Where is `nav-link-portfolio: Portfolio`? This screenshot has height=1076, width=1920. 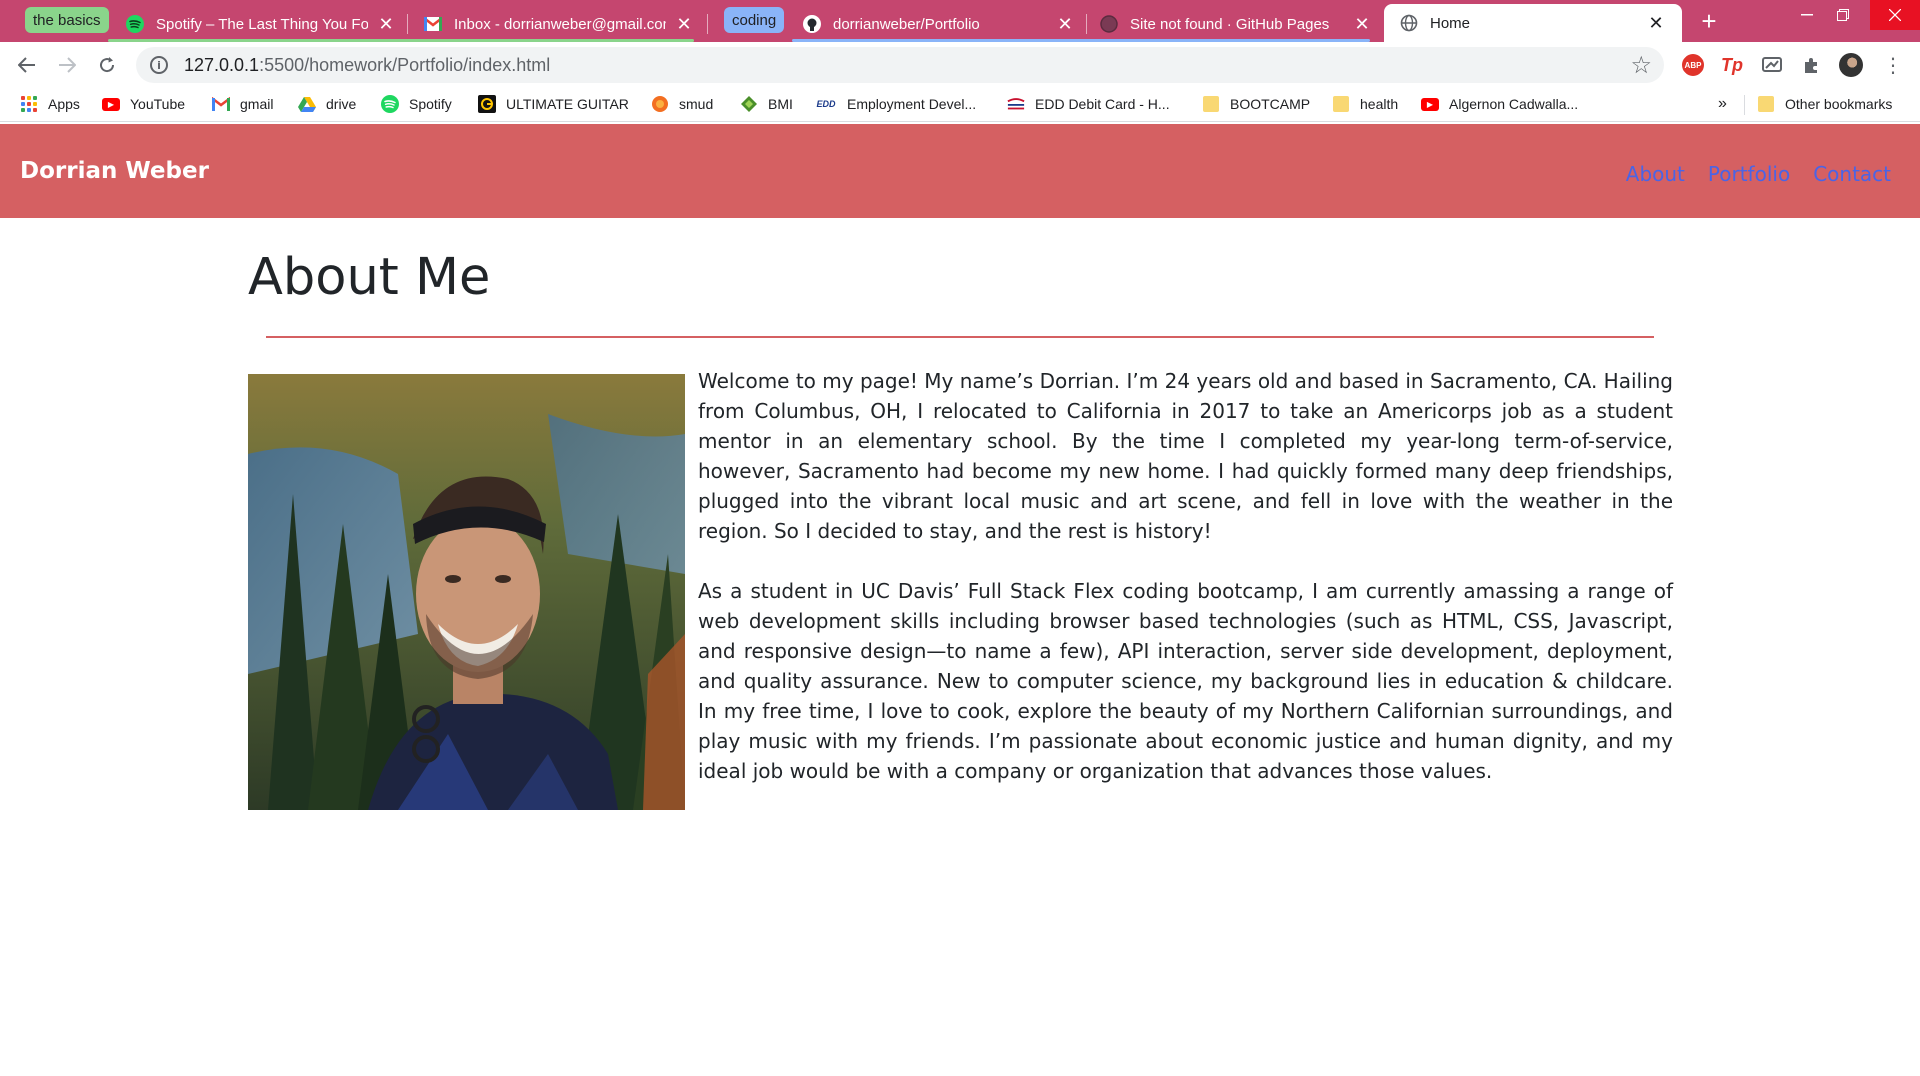 nav-link-portfolio: Portfolio is located at coordinates (1749, 174).